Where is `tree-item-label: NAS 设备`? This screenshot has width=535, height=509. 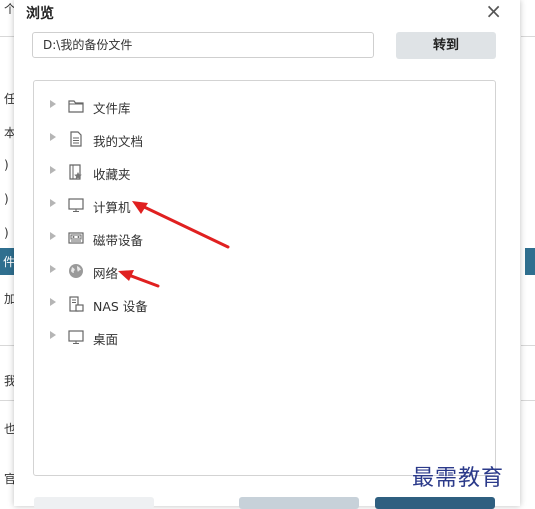 tree-item-label: NAS 设备 is located at coordinates (120, 306).